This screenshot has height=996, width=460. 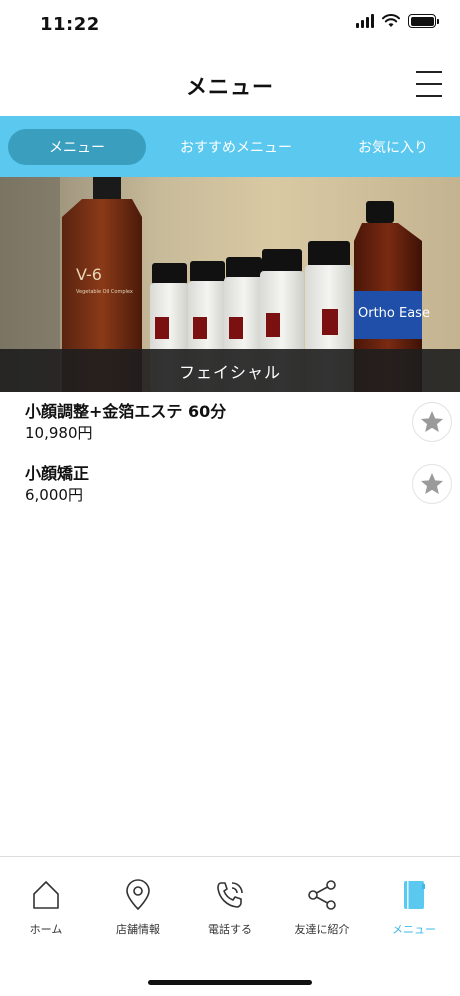 What do you see at coordinates (394, 313) in the screenshot?
I see `bottle-label-ortho-ease: Ortho Ease` at bounding box center [394, 313].